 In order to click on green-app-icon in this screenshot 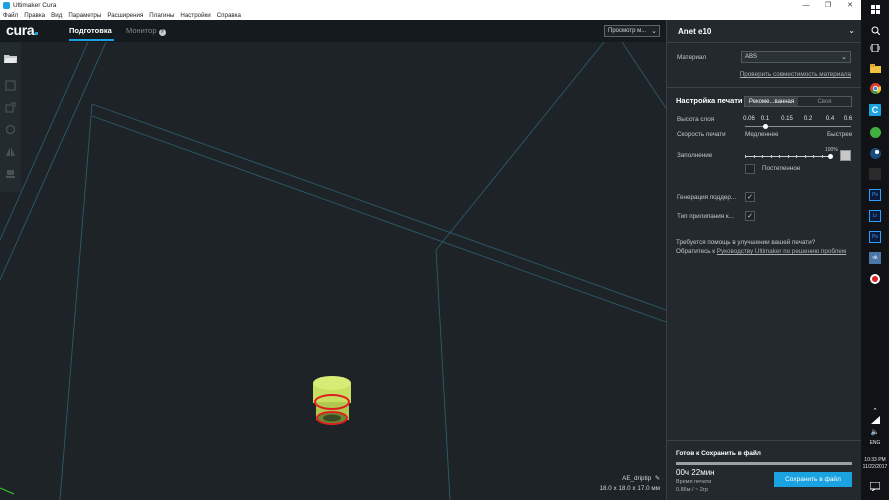, I will do `click(875, 132)`.